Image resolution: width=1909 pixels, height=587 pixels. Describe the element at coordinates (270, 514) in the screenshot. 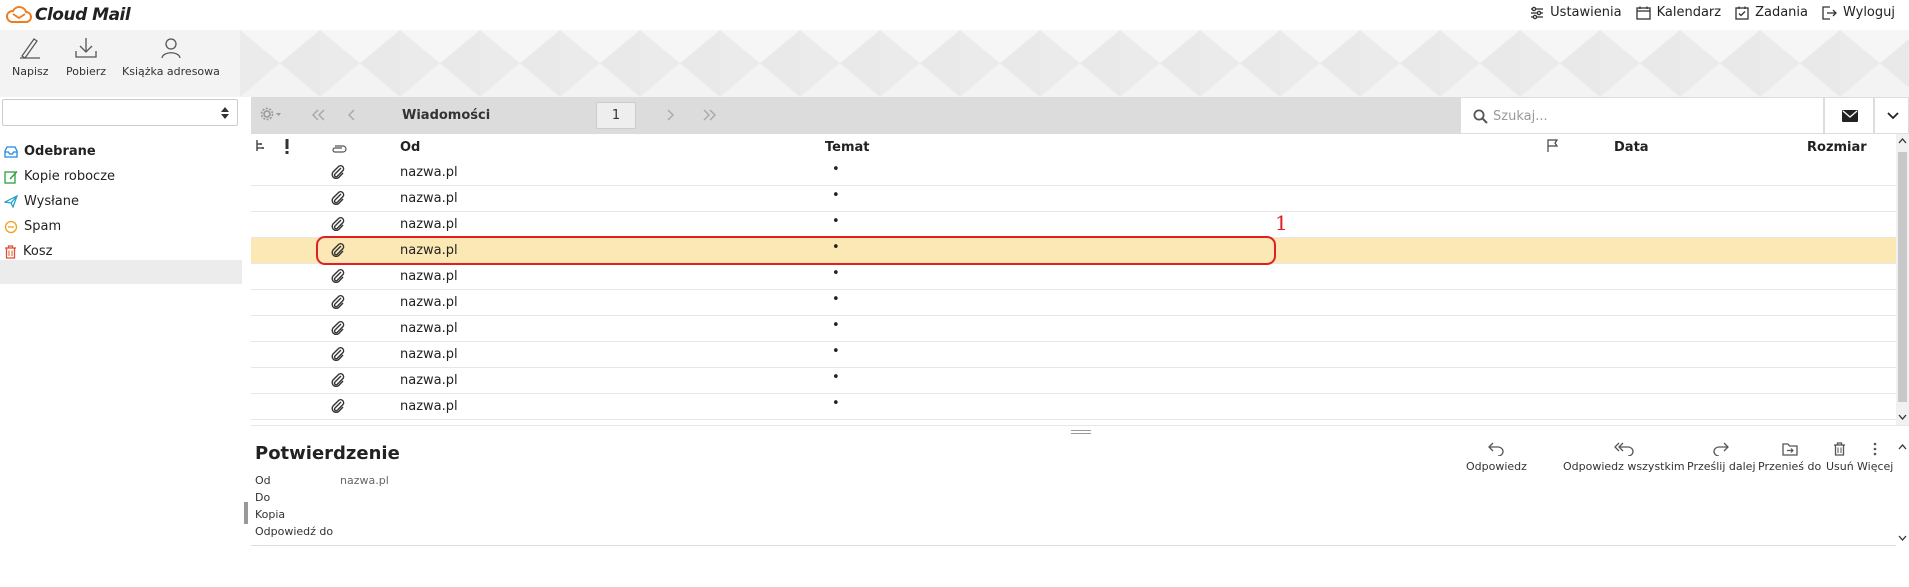

I see `header-cc-label: Kopia` at that location.